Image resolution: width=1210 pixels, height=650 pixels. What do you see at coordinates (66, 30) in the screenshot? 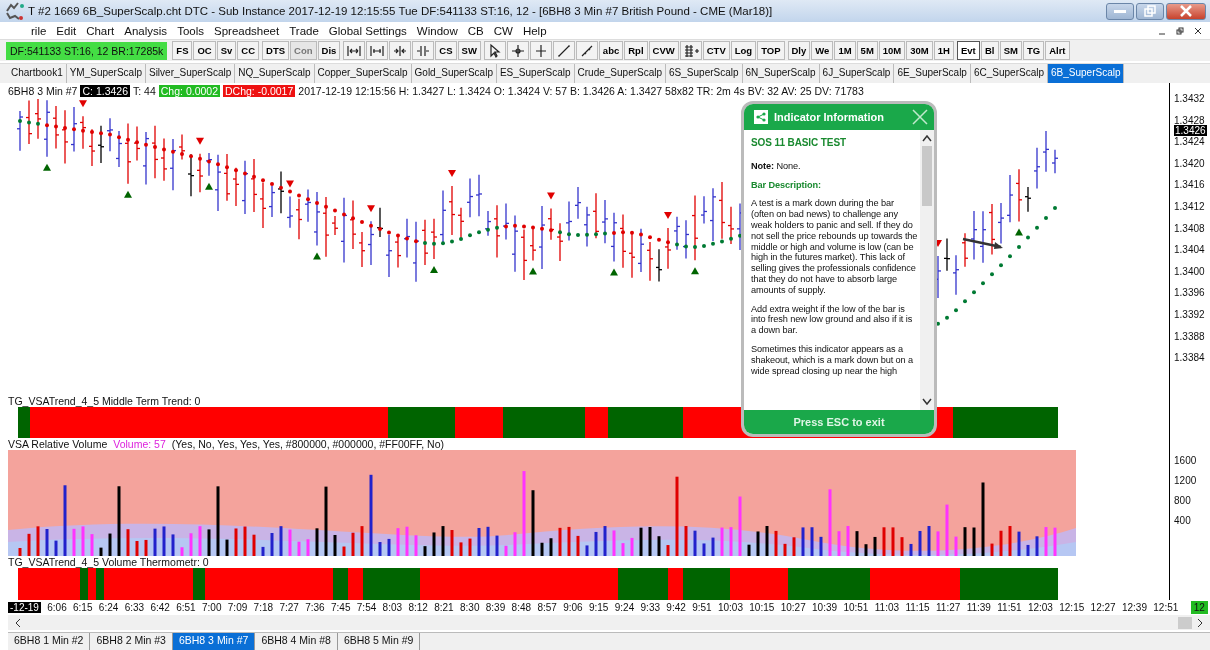
I see `menu-item: Edit` at bounding box center [66, 30].